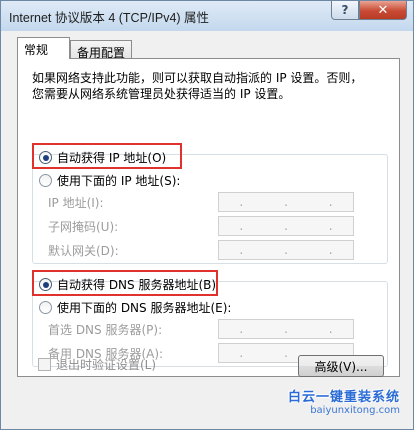 This screenshot has width=414, height=430. I want to click on title-bar: Internet 协议版本 4 (TCP/IPv4) 属性 ? ✕, so click(207, 16).